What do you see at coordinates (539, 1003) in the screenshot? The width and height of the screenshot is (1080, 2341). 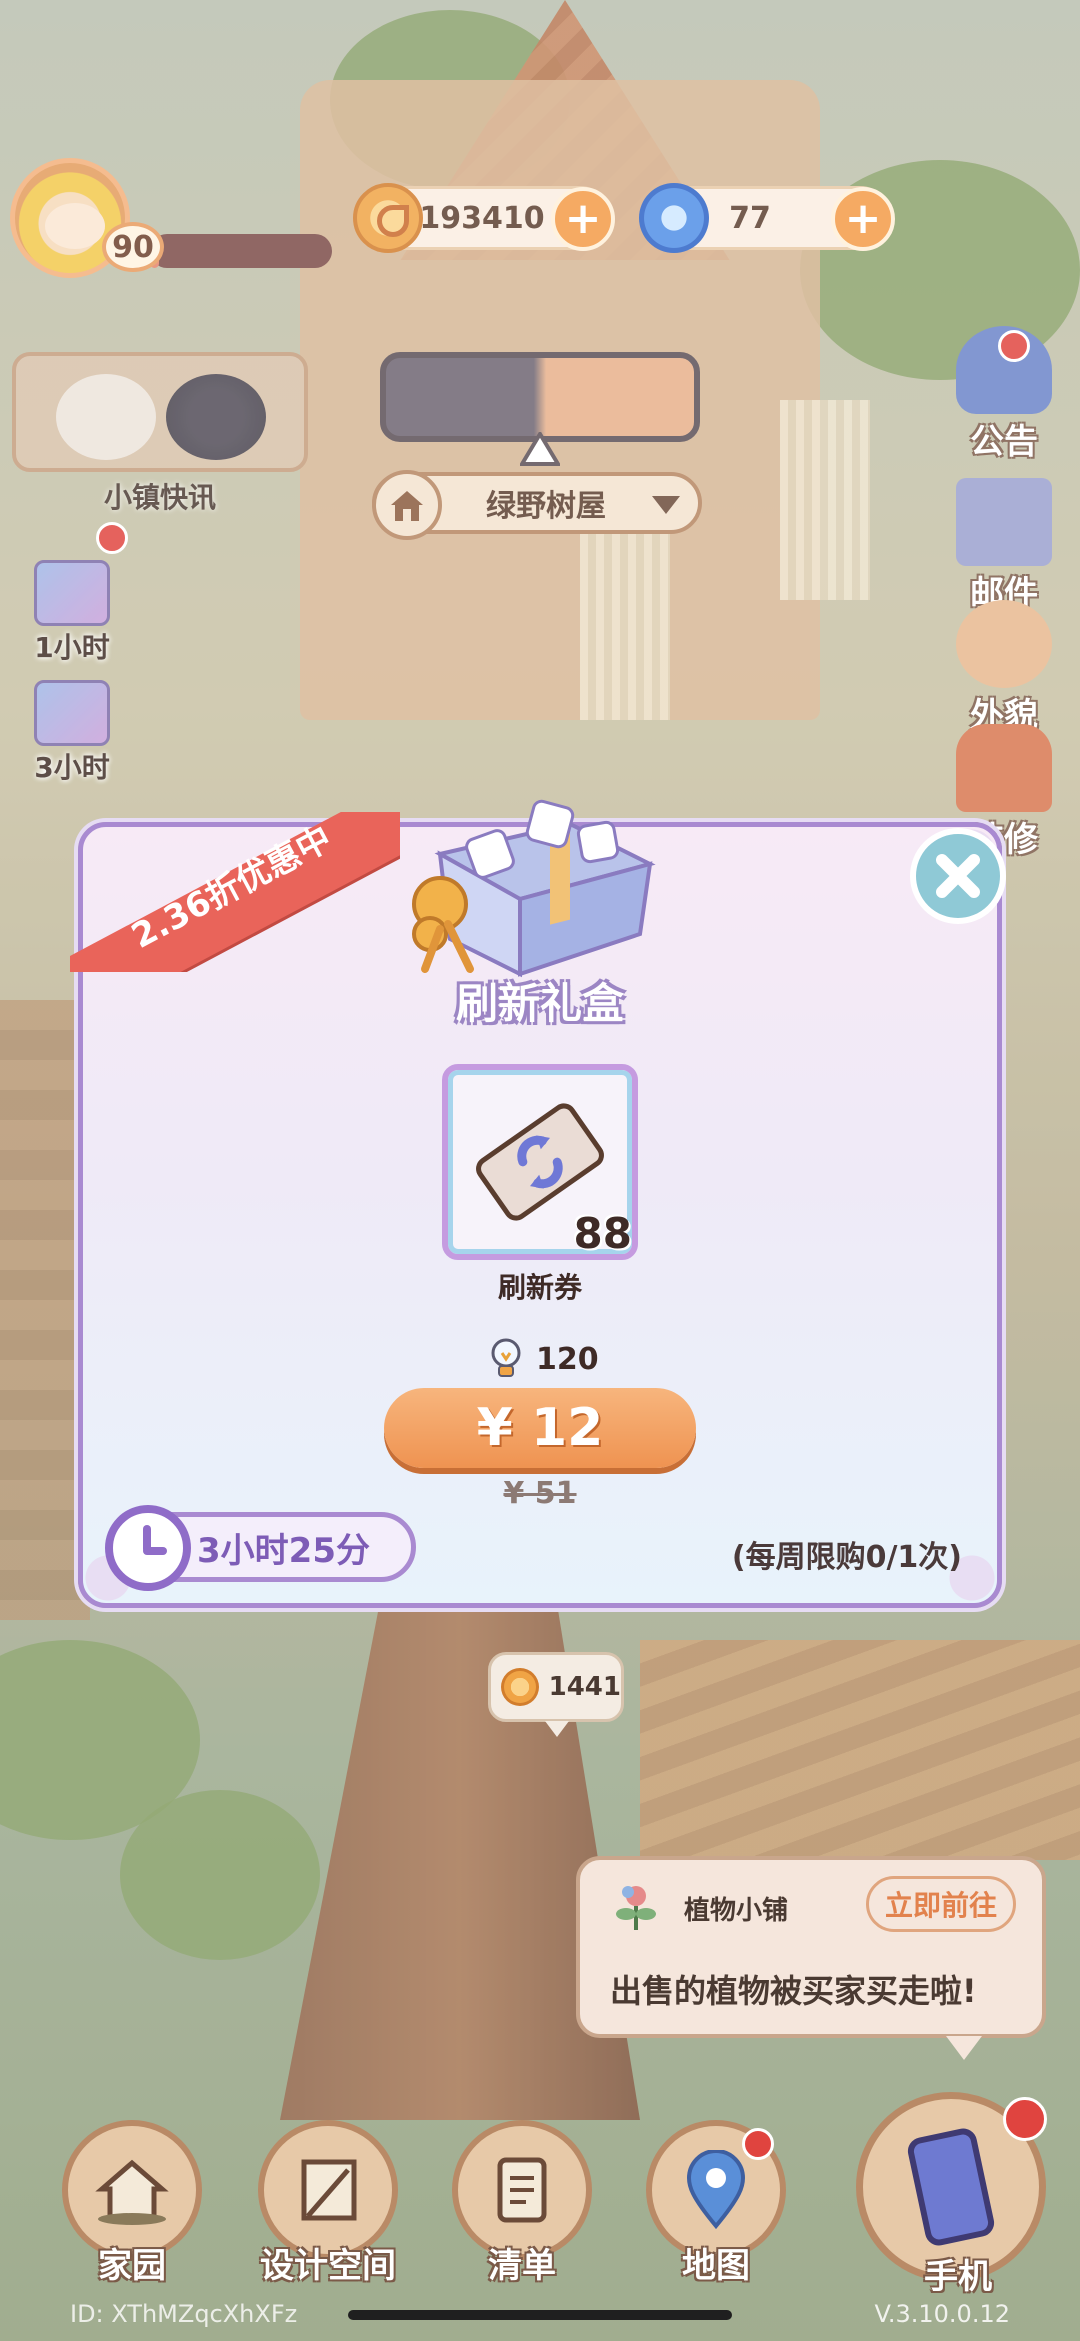 I see `offer-title: 刷新礼盒` at bounding box center [539, 1003].